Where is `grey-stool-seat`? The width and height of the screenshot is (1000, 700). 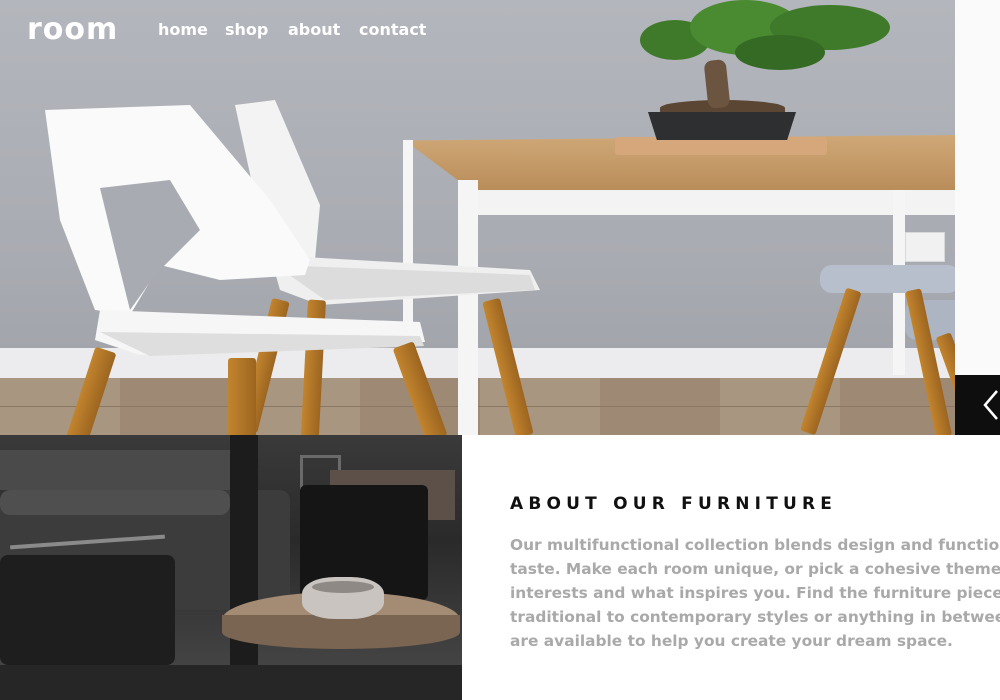 grey-stool-seat is located at coordinates (887, 279).